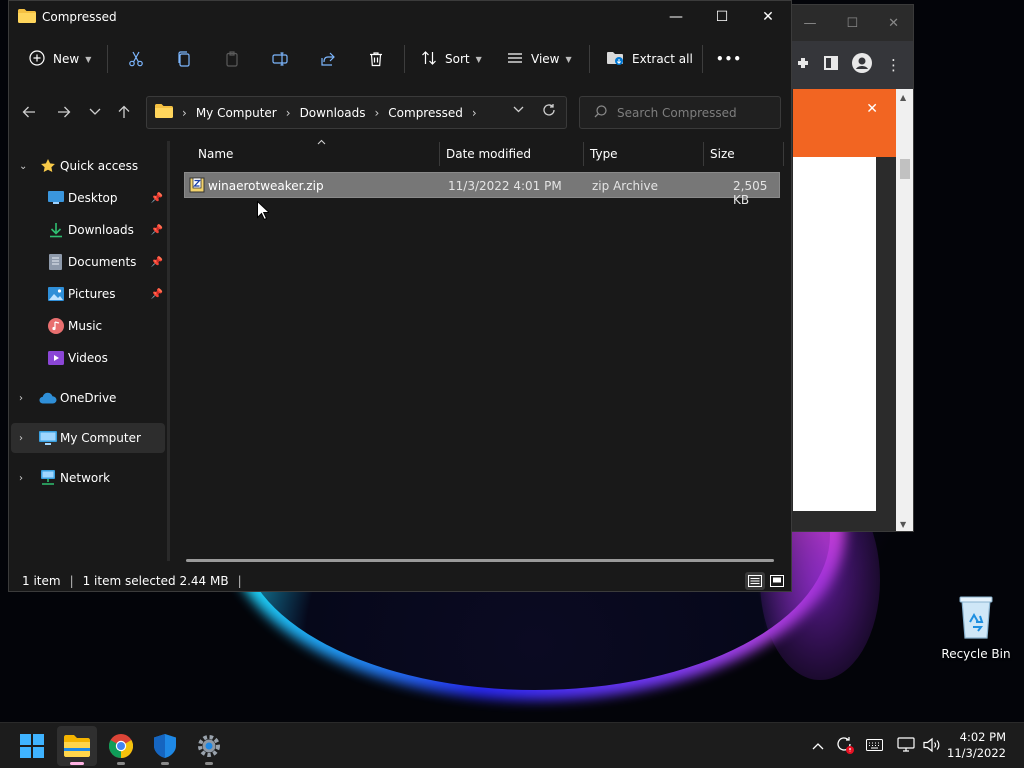 Image resolution: width=1024 pixels, height=768 pixels. I want to click on up-button, so click(124, 112).